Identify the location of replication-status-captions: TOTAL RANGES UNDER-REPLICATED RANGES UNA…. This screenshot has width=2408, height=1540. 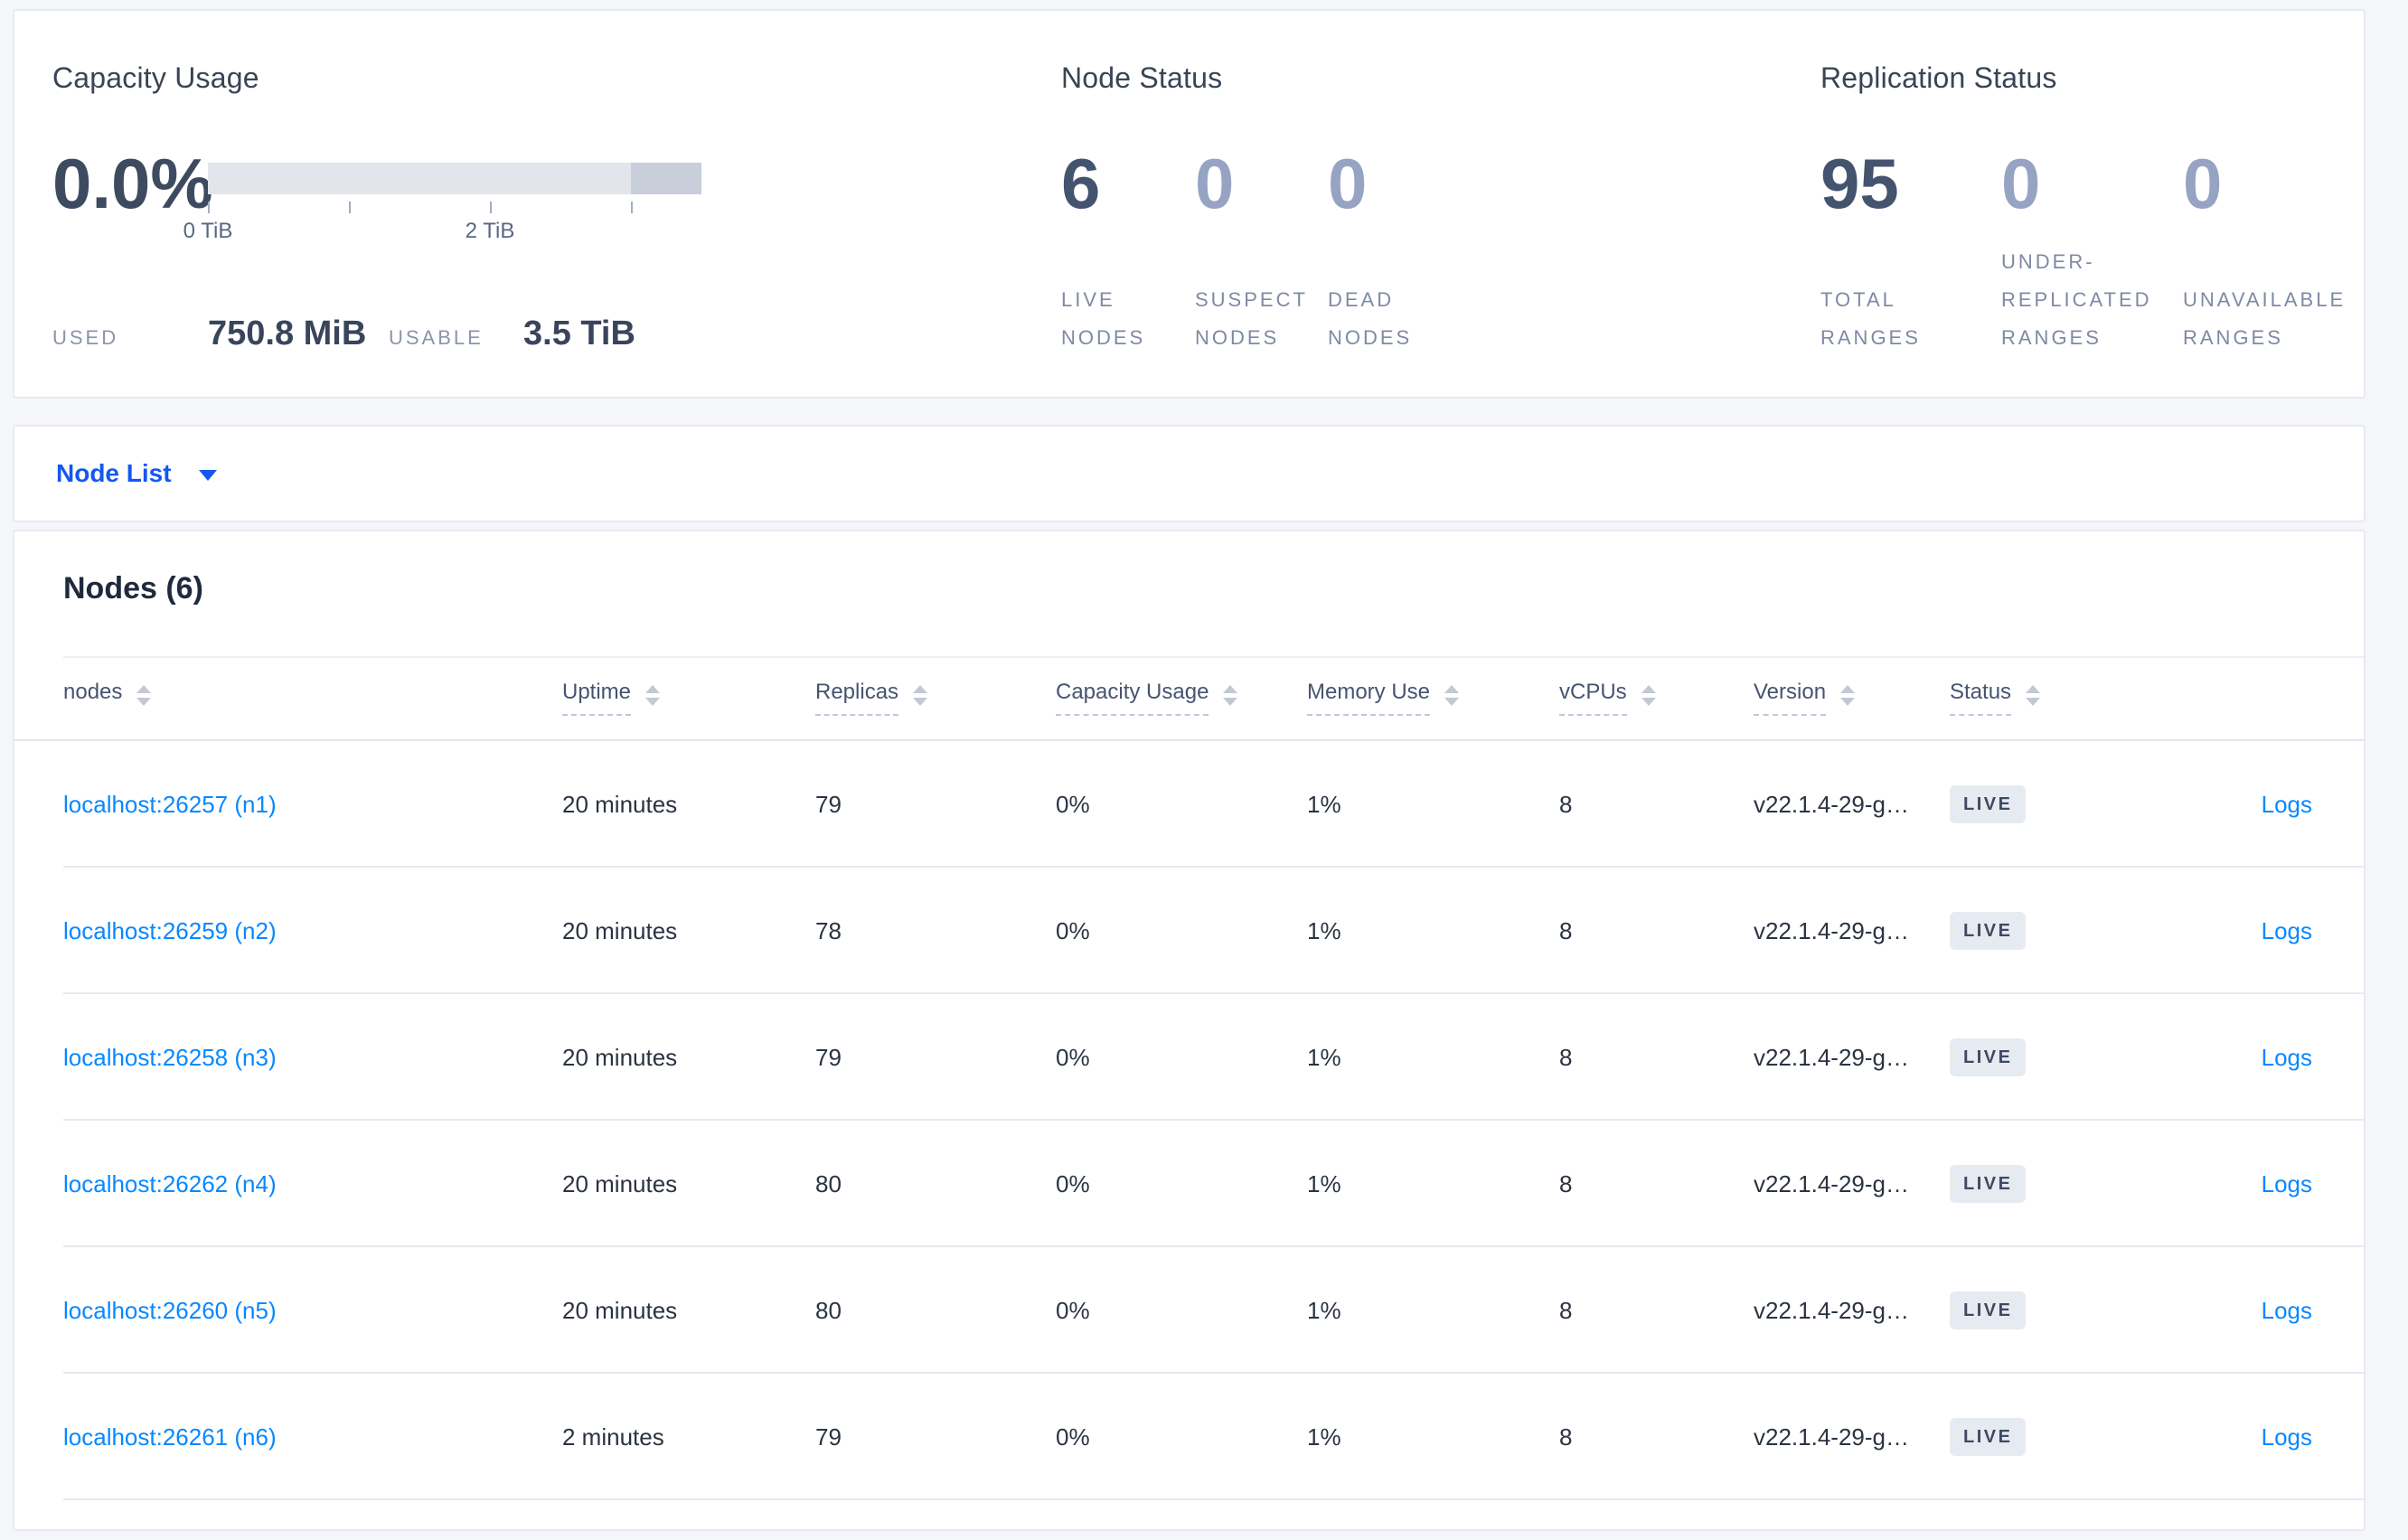
(2091, 300).